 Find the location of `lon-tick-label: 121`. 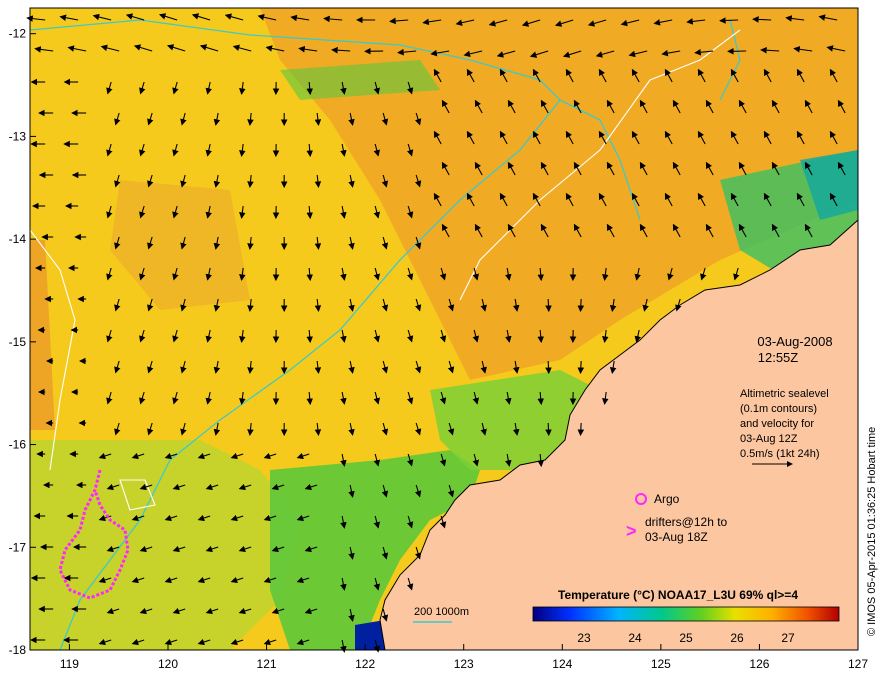

lon-tick-label: 121 is located at coordinates (267, 664).